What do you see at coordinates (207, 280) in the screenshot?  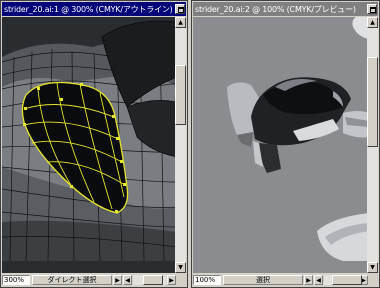 I see `zoom-level-field: 100%` at bounding box center [207, 280].